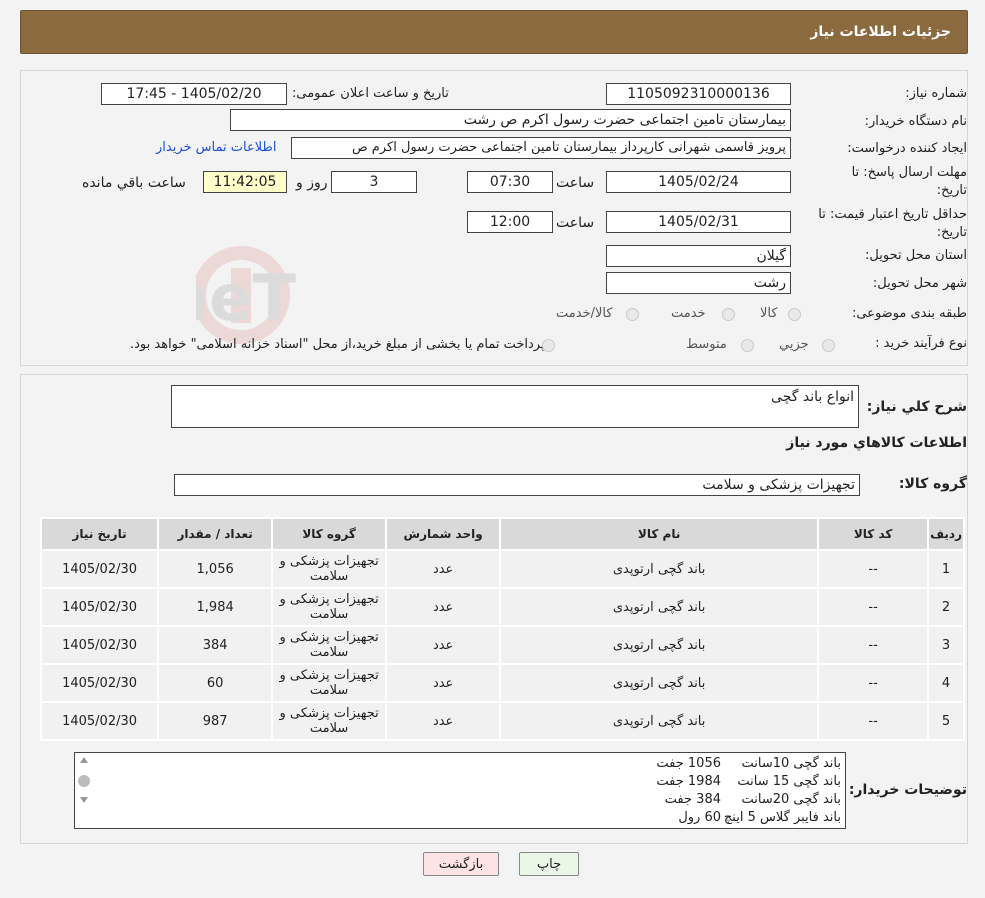 The height and width of the screenshot is (898, 985). I want to click on process-option-partial-label: جزیي, so click(794, 344).